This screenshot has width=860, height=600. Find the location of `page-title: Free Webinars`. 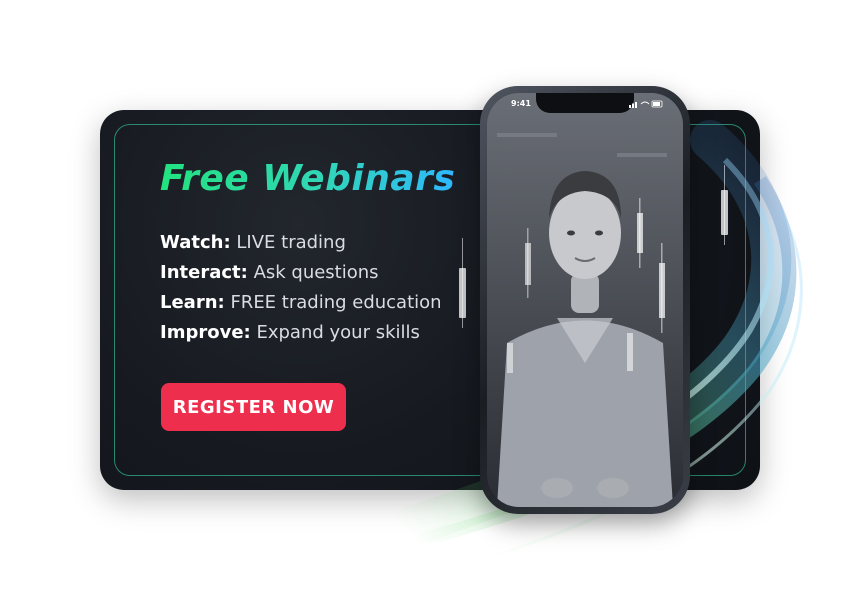

page-title: Free Webinars is located at coordinates (308, 178).